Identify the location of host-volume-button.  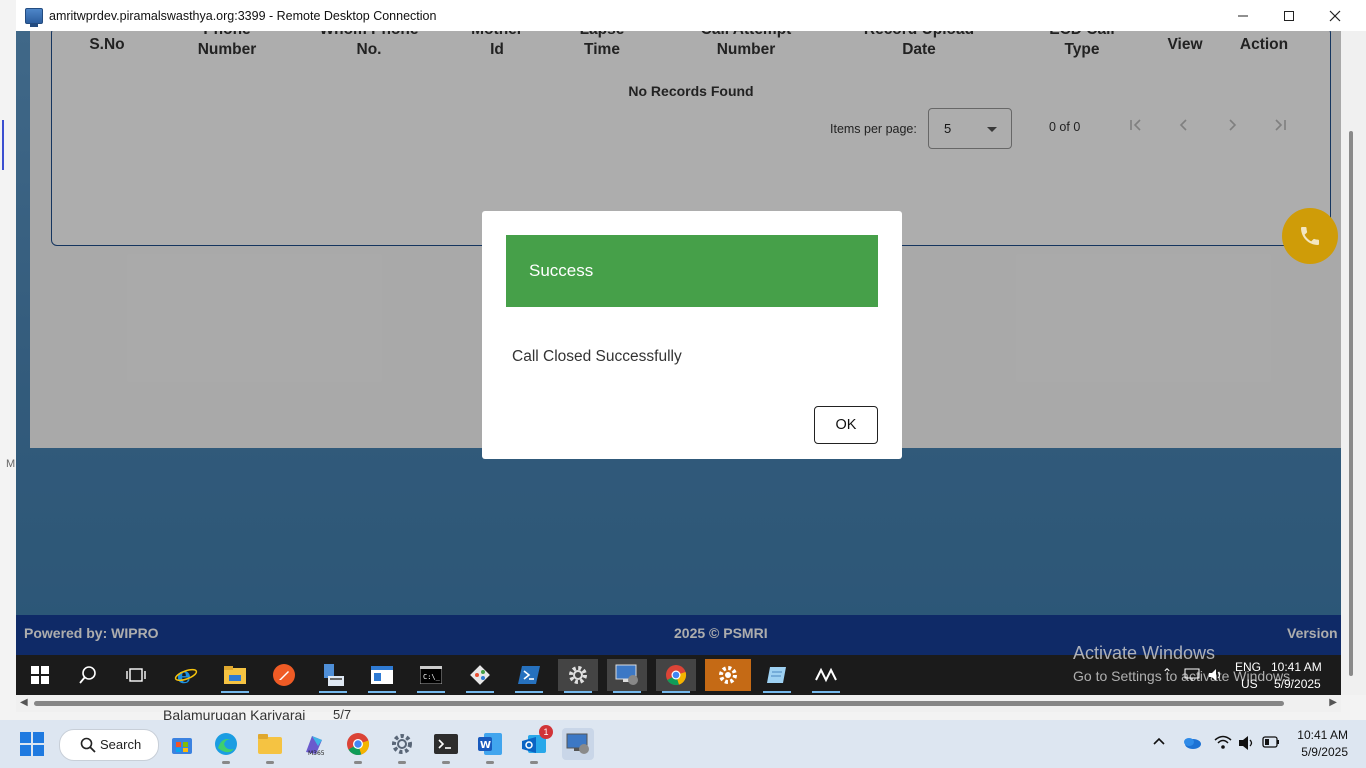
(1247, 744).